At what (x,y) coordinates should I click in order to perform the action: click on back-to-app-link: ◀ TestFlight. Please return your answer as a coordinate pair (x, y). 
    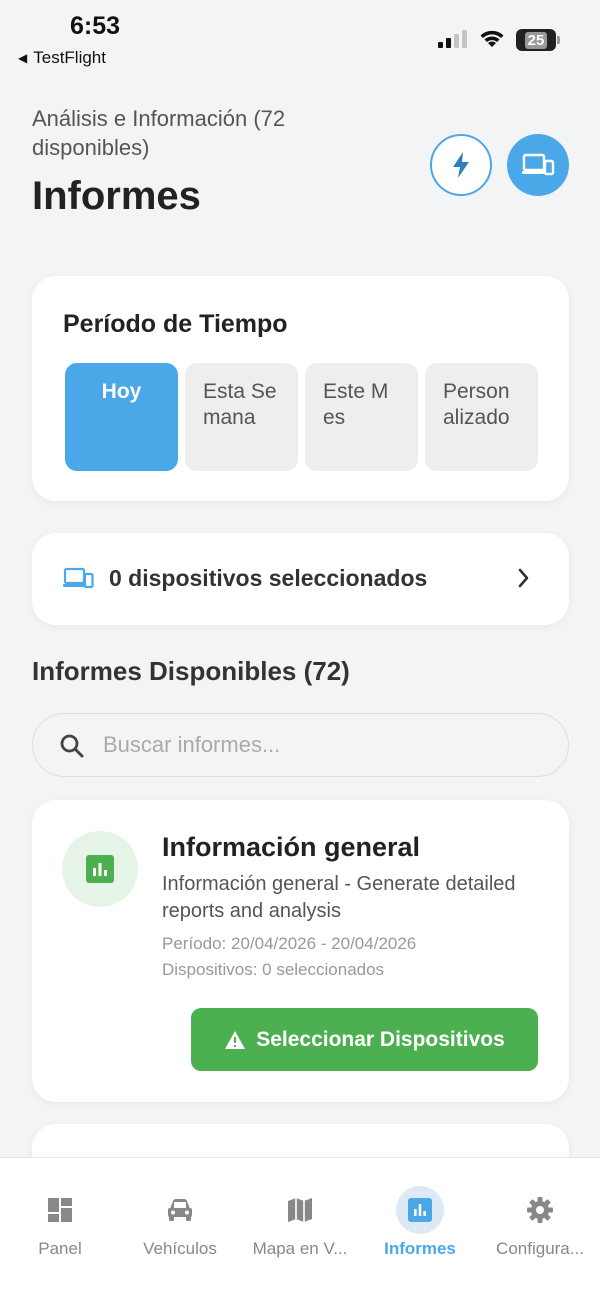
    Looking at the image, I should click on (62, 58).